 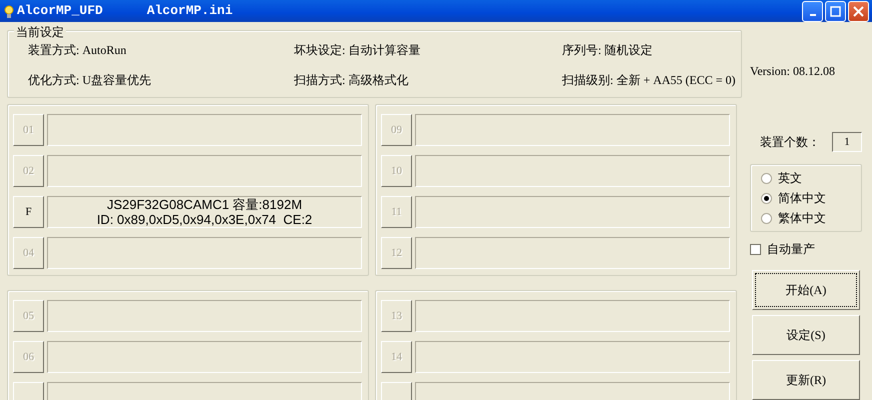 I want to click on action-button: 更新(R), so click(x=806, y=380).